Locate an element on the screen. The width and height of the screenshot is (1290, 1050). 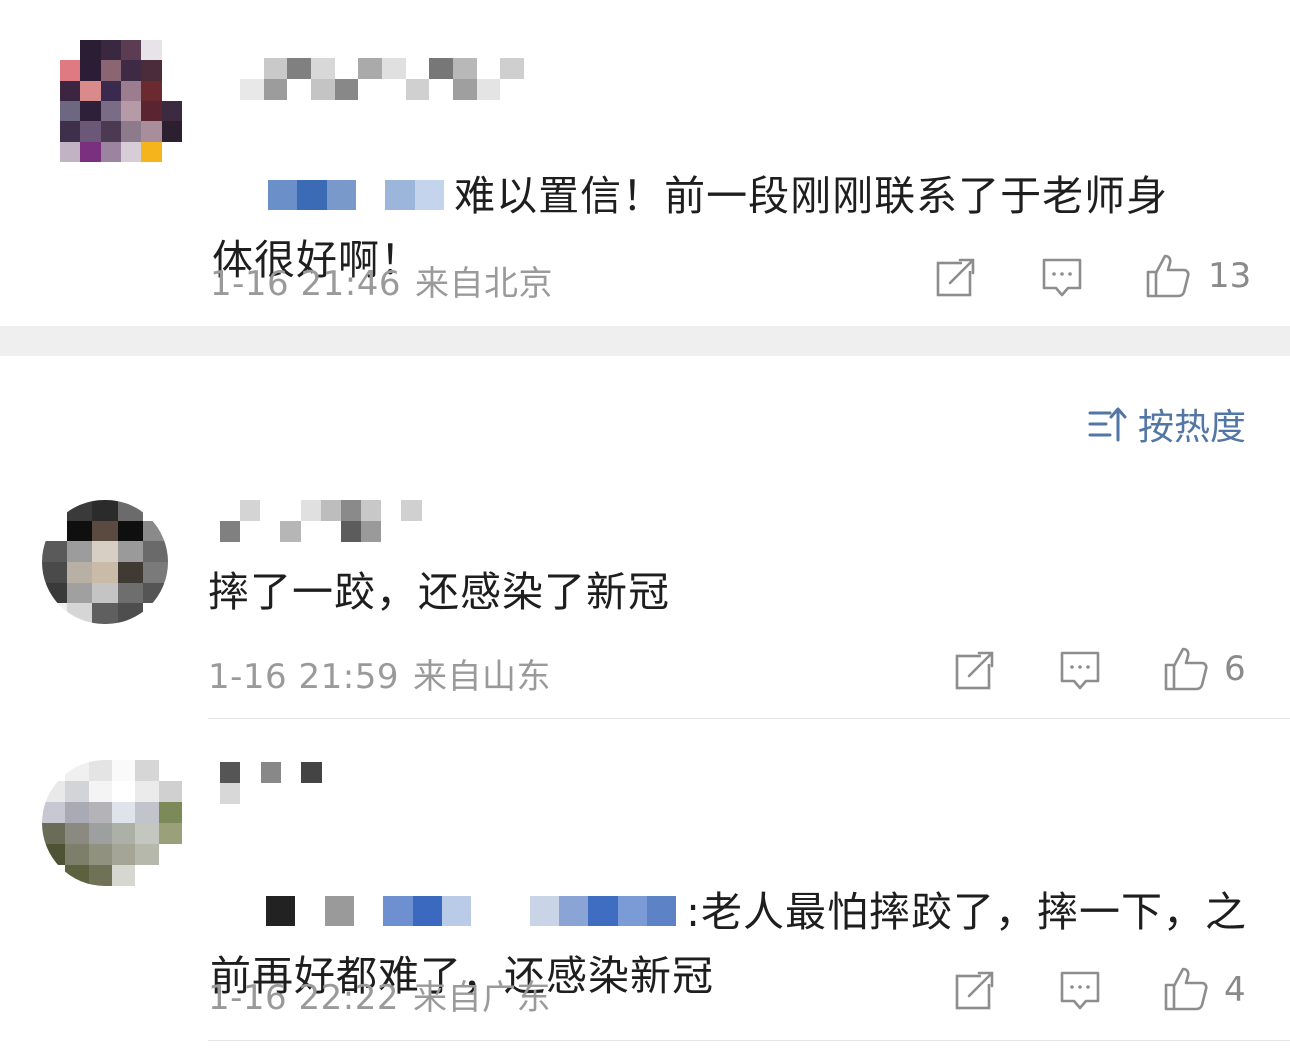
sort-toggle: 按热度 is located at coordinates (1167, 424).